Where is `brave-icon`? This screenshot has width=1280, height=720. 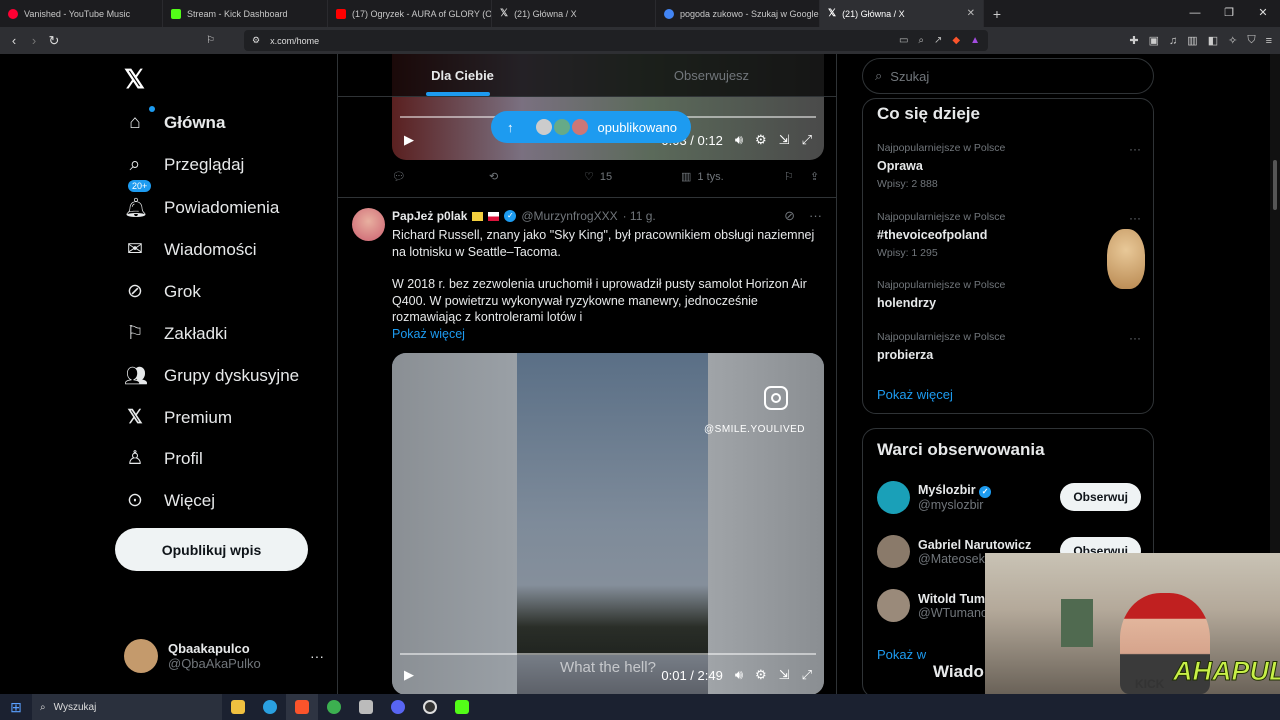
brave-icon is located at coordinates (302, 707).